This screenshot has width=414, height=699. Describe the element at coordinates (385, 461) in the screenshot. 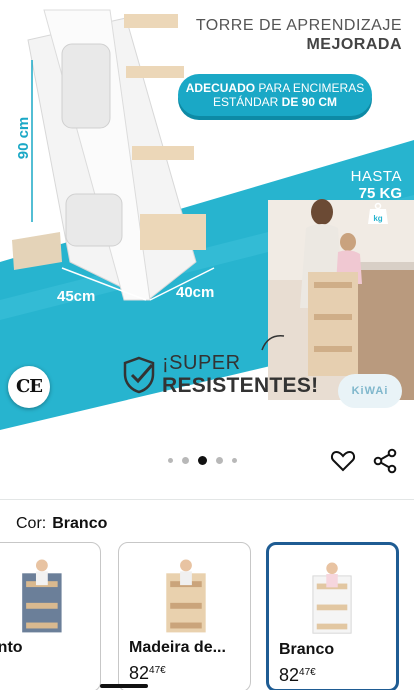

I see `share-icon` at that location.